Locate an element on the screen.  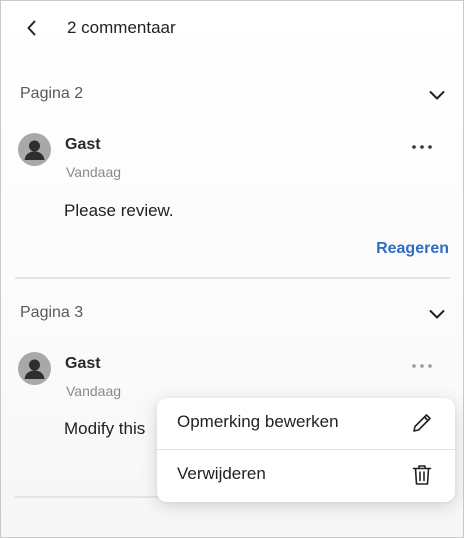
section-divider is located at coordinates (232, 278).